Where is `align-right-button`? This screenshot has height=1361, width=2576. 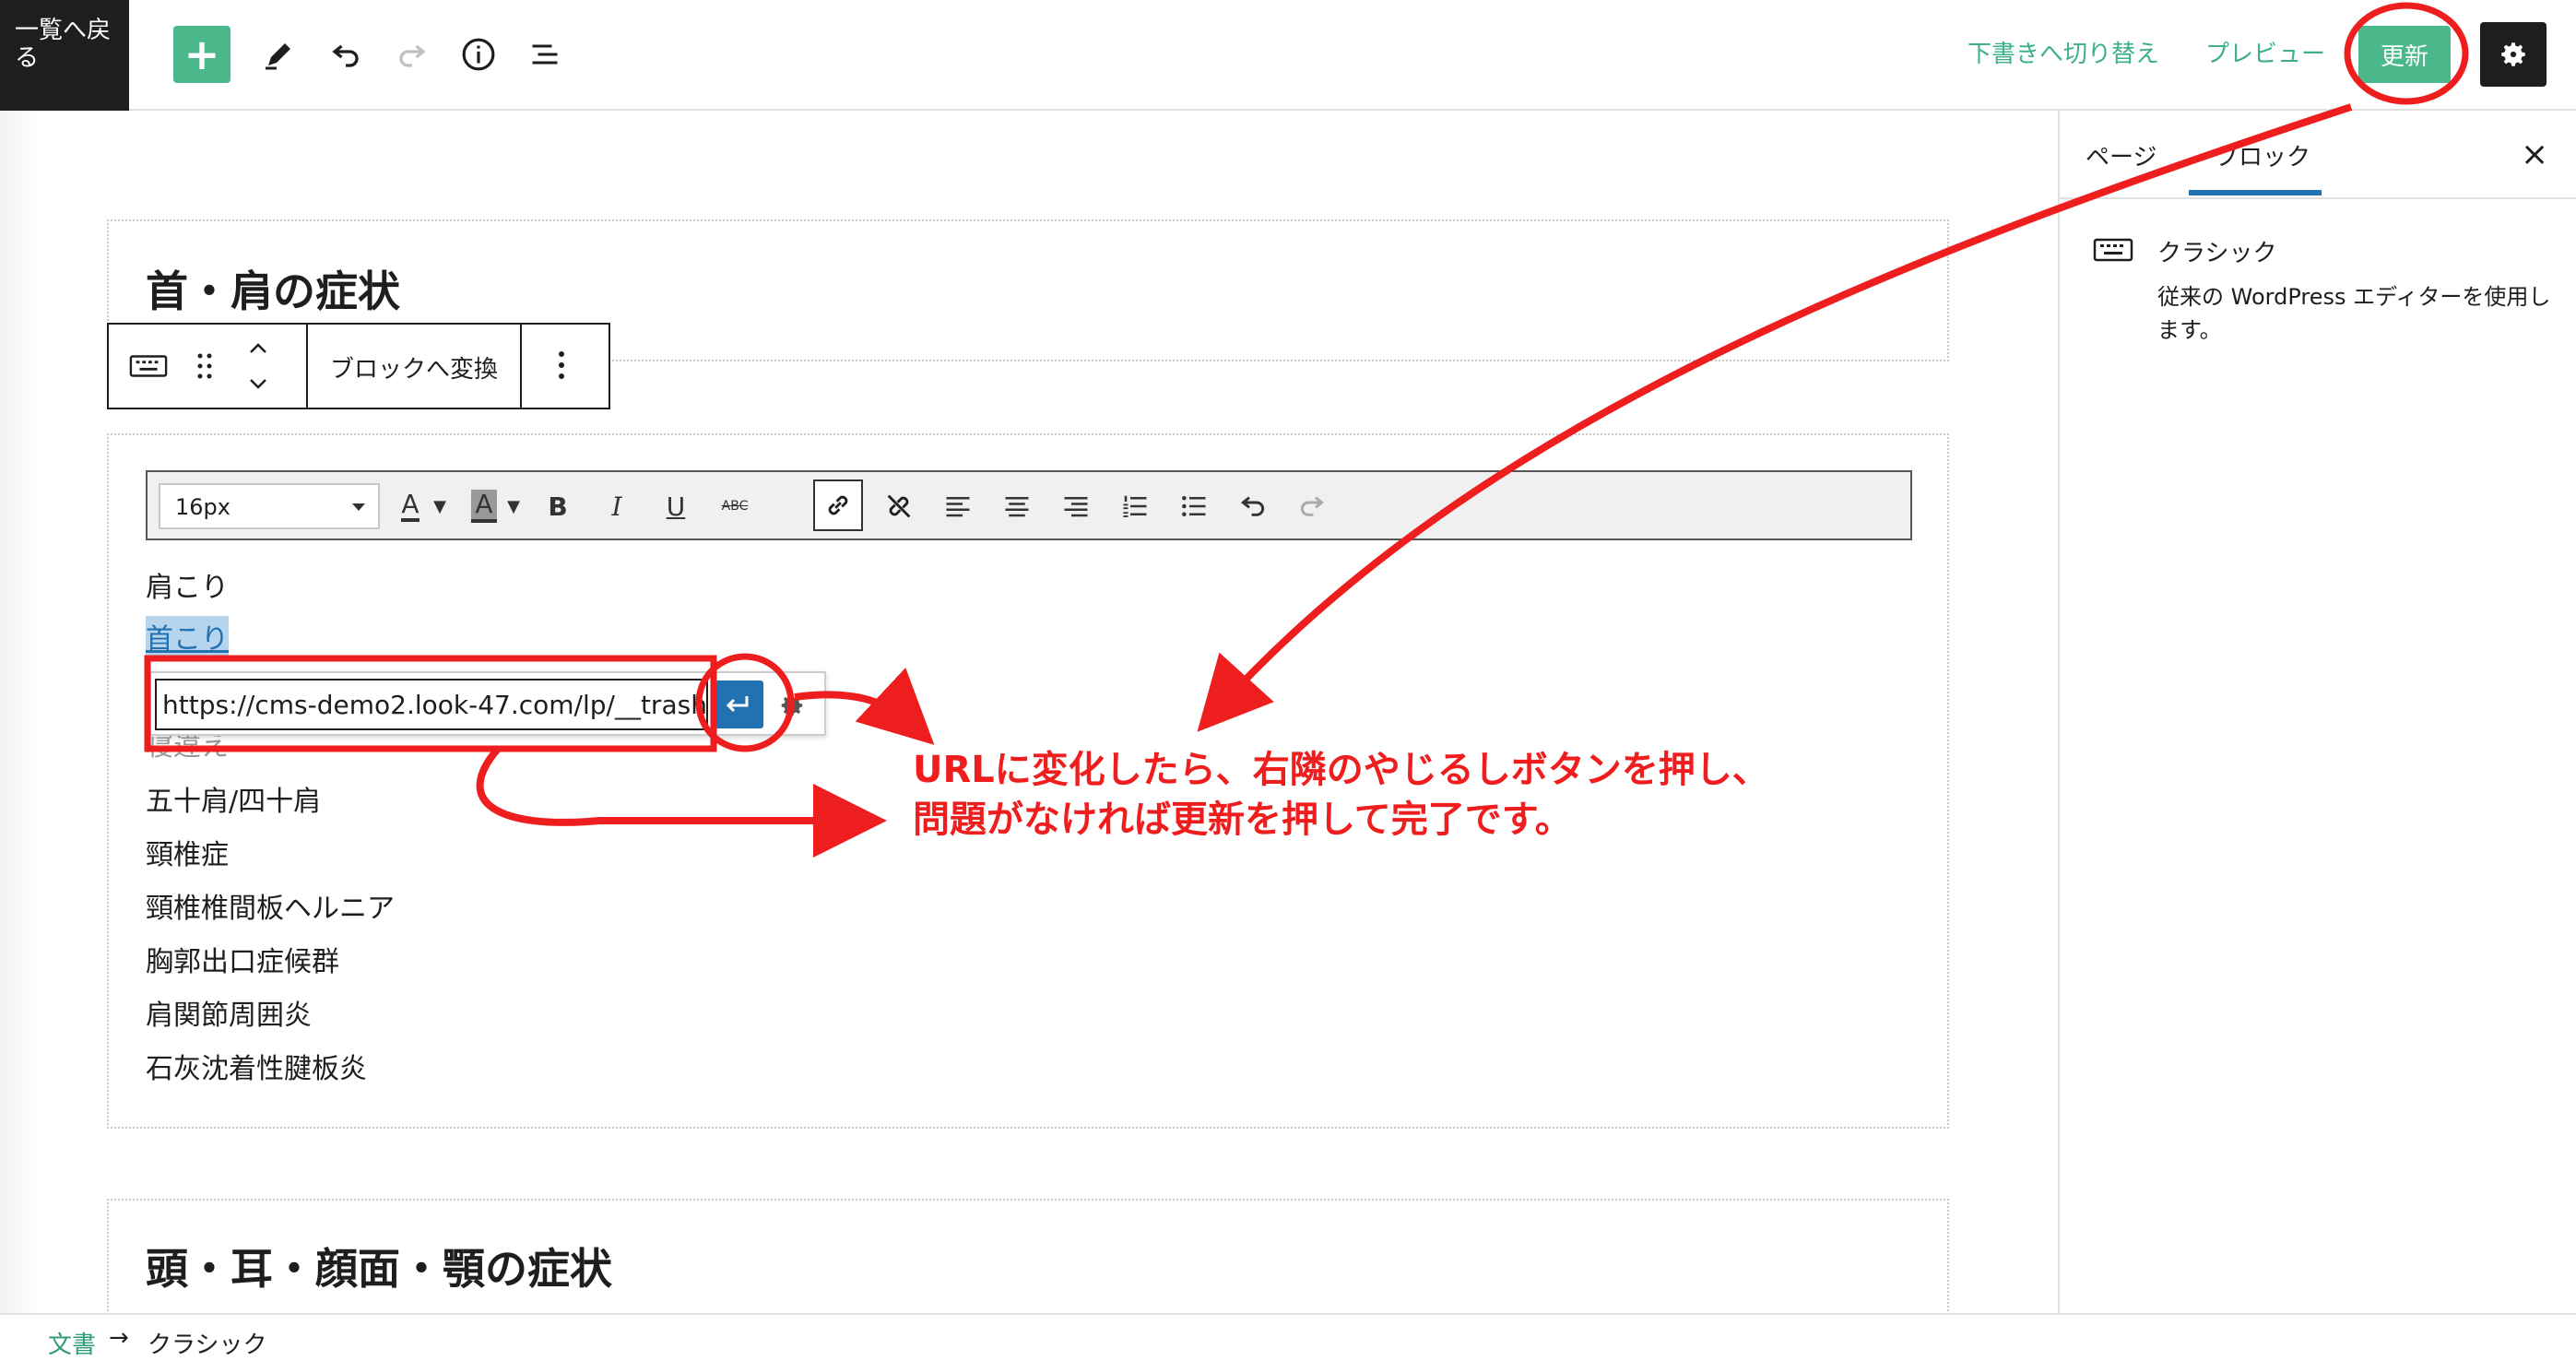
align-right-button is located at coordinates (1076, 506).